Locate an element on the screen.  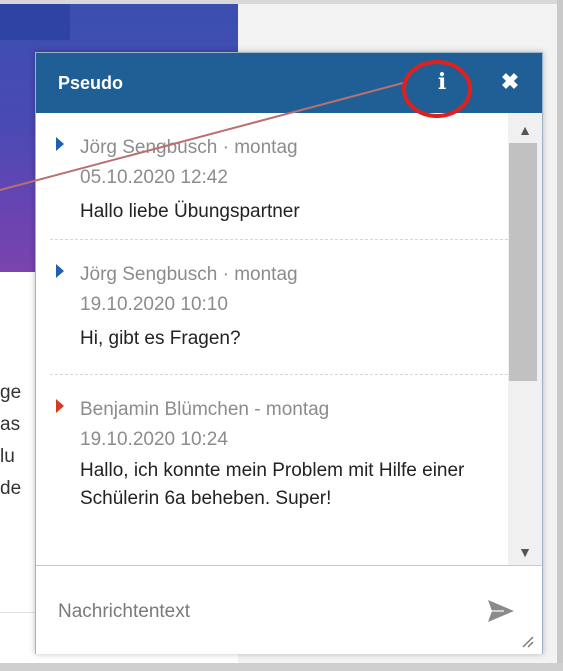
message-text: Hallo liebe Übungspartner is located at coordinates (190, 211).